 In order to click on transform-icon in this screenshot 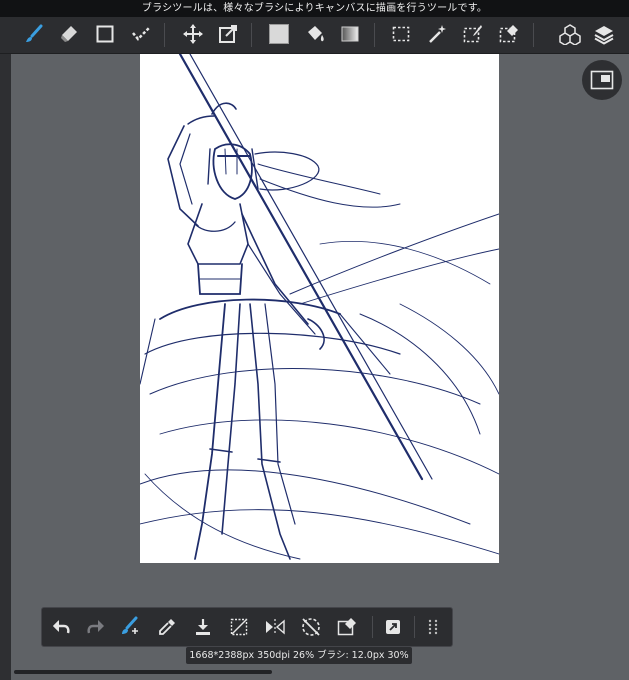, I will do `click(228, 34)`.